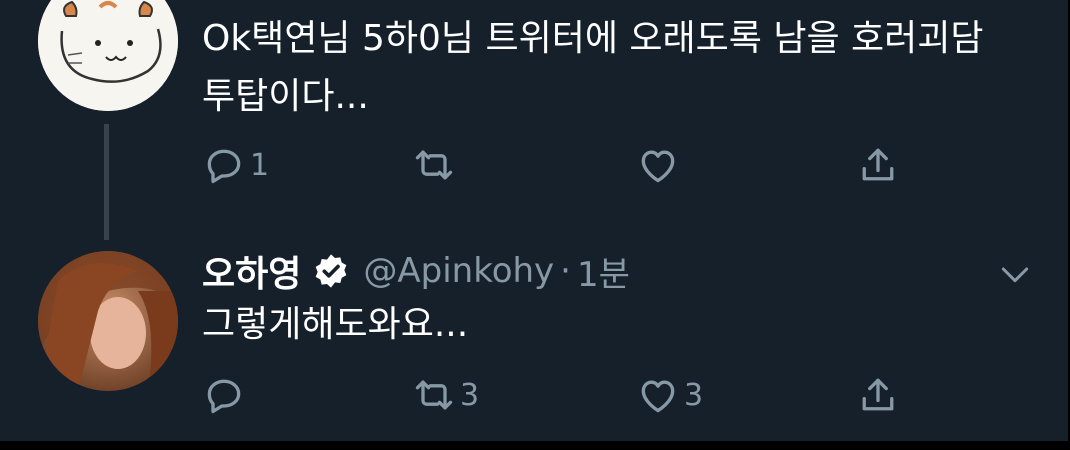 Image resolution: width=1070 pixels, height=450 pixels. I want to click on display-name: 오하영, so click(251, 271).